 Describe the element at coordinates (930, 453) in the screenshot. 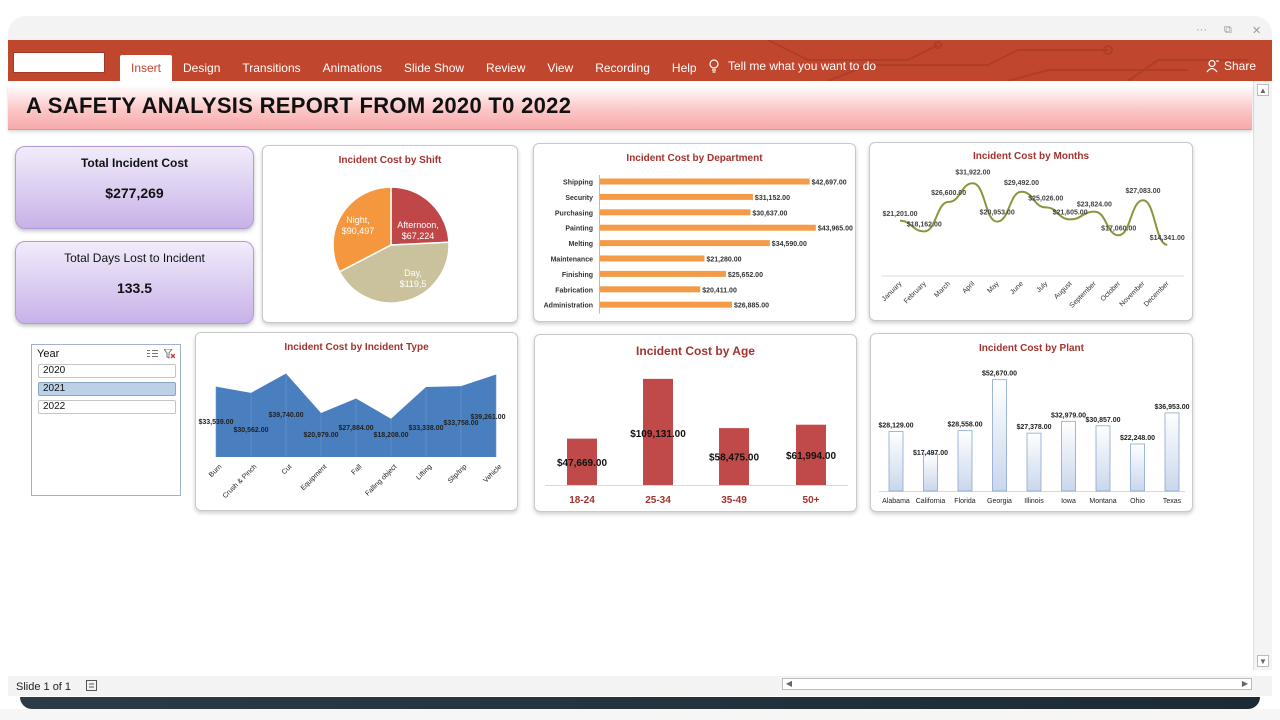

I see `data-label: $17,497.00` at that location.